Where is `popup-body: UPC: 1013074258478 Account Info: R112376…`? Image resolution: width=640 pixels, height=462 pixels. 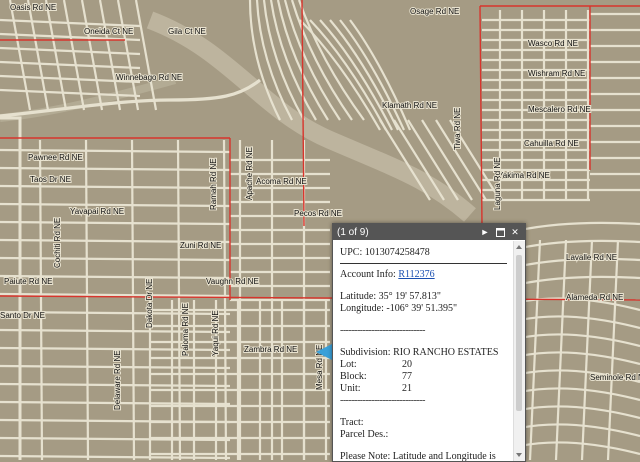
popup-body: UPC: 1013074258478 Account Info: R112376… is located at coordinates (423, 351).